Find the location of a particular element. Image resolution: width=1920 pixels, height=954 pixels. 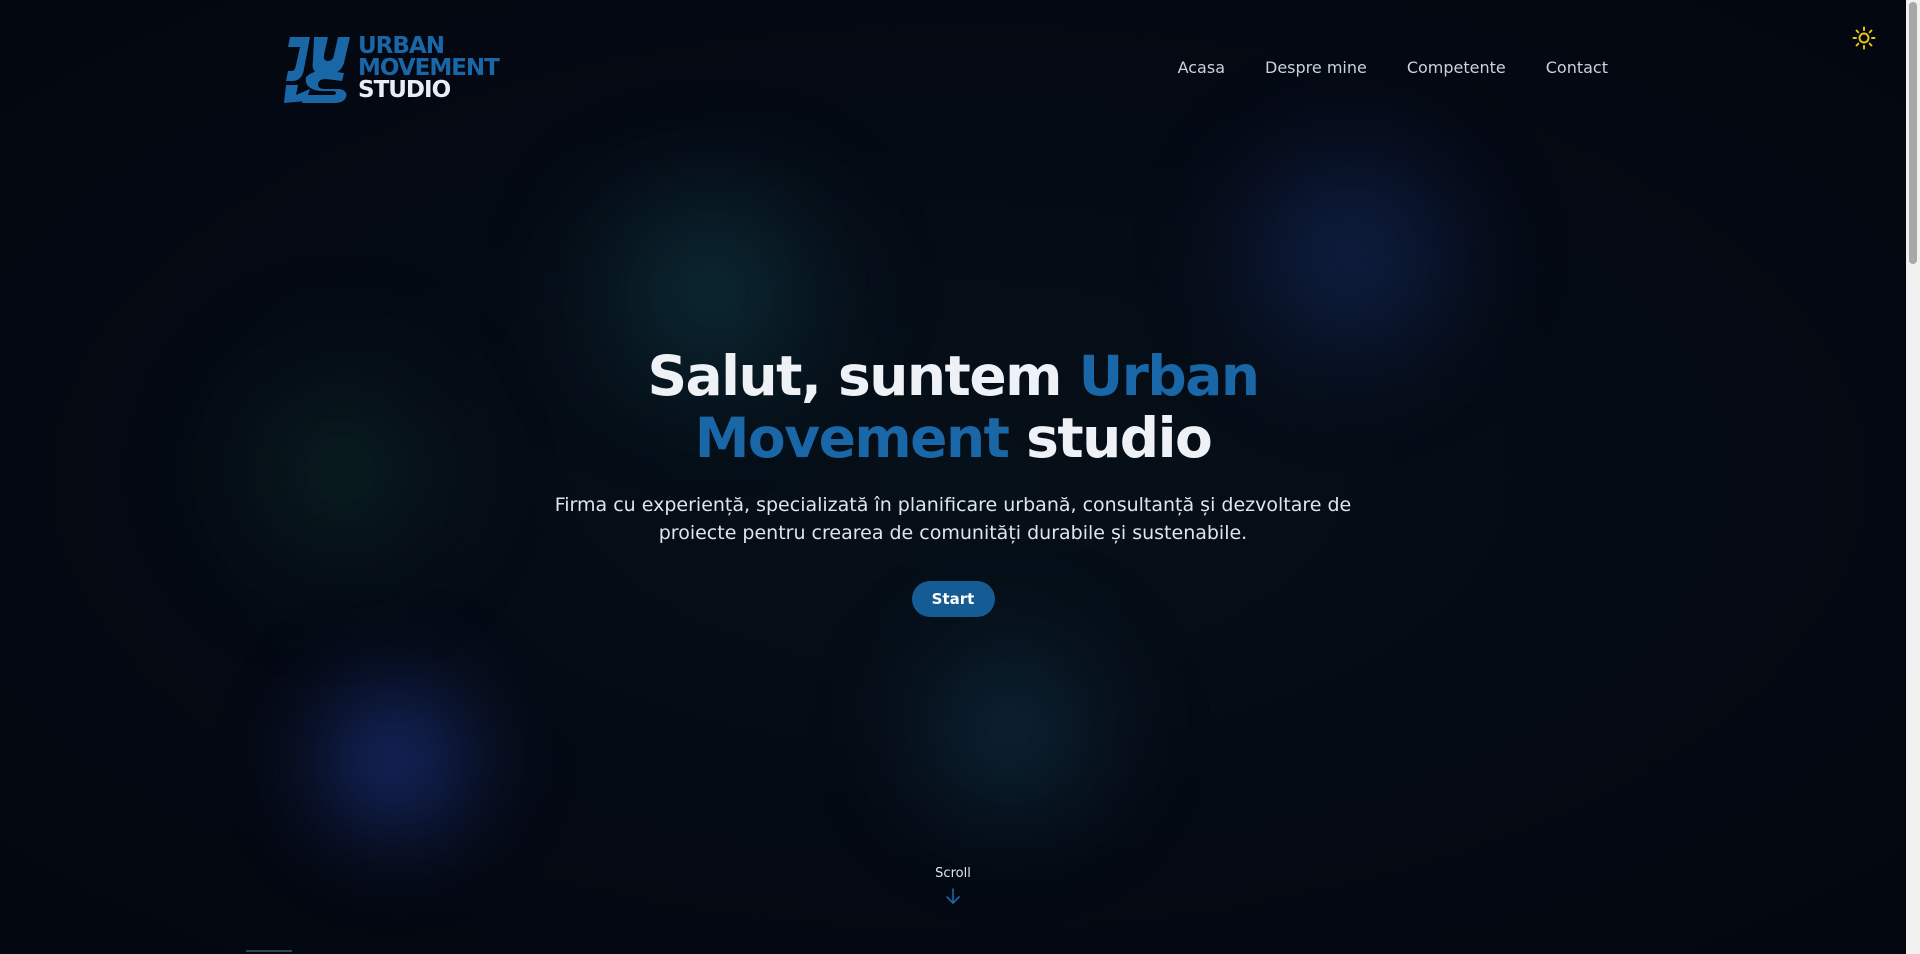

divider is located at coordinates (269, 951).